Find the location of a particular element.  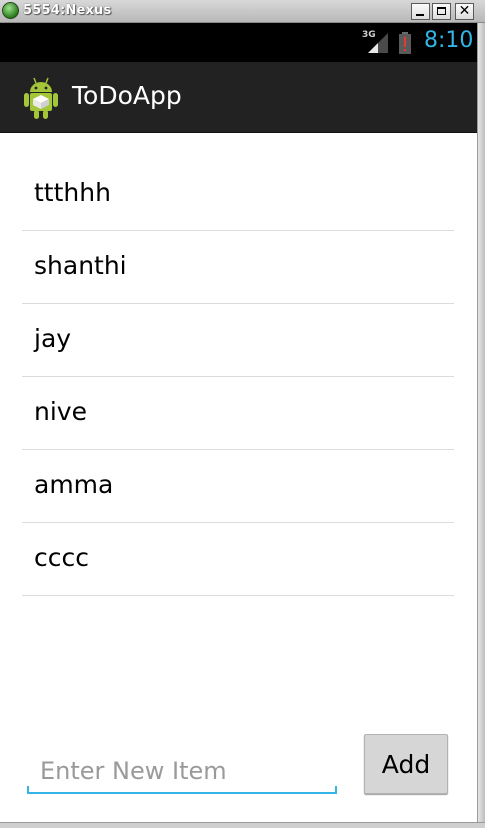

maximize-button is located at coordinates (441, 11).